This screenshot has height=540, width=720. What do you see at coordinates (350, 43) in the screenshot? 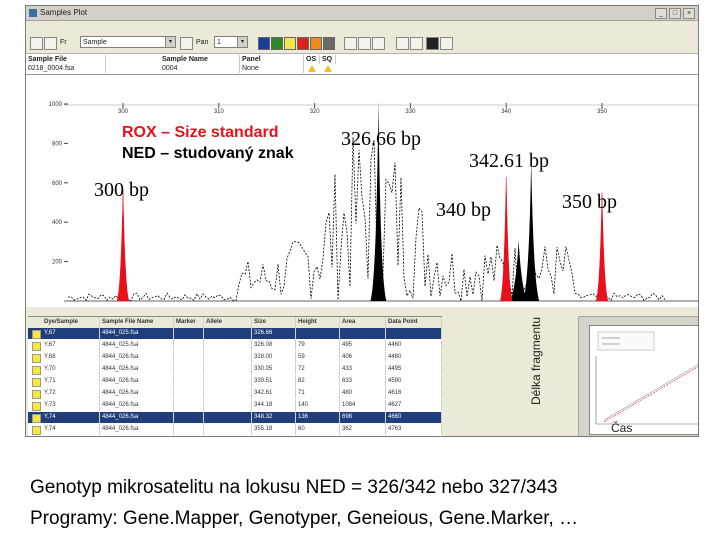
I see `overlay-icon` at bounding box center [350, 43].